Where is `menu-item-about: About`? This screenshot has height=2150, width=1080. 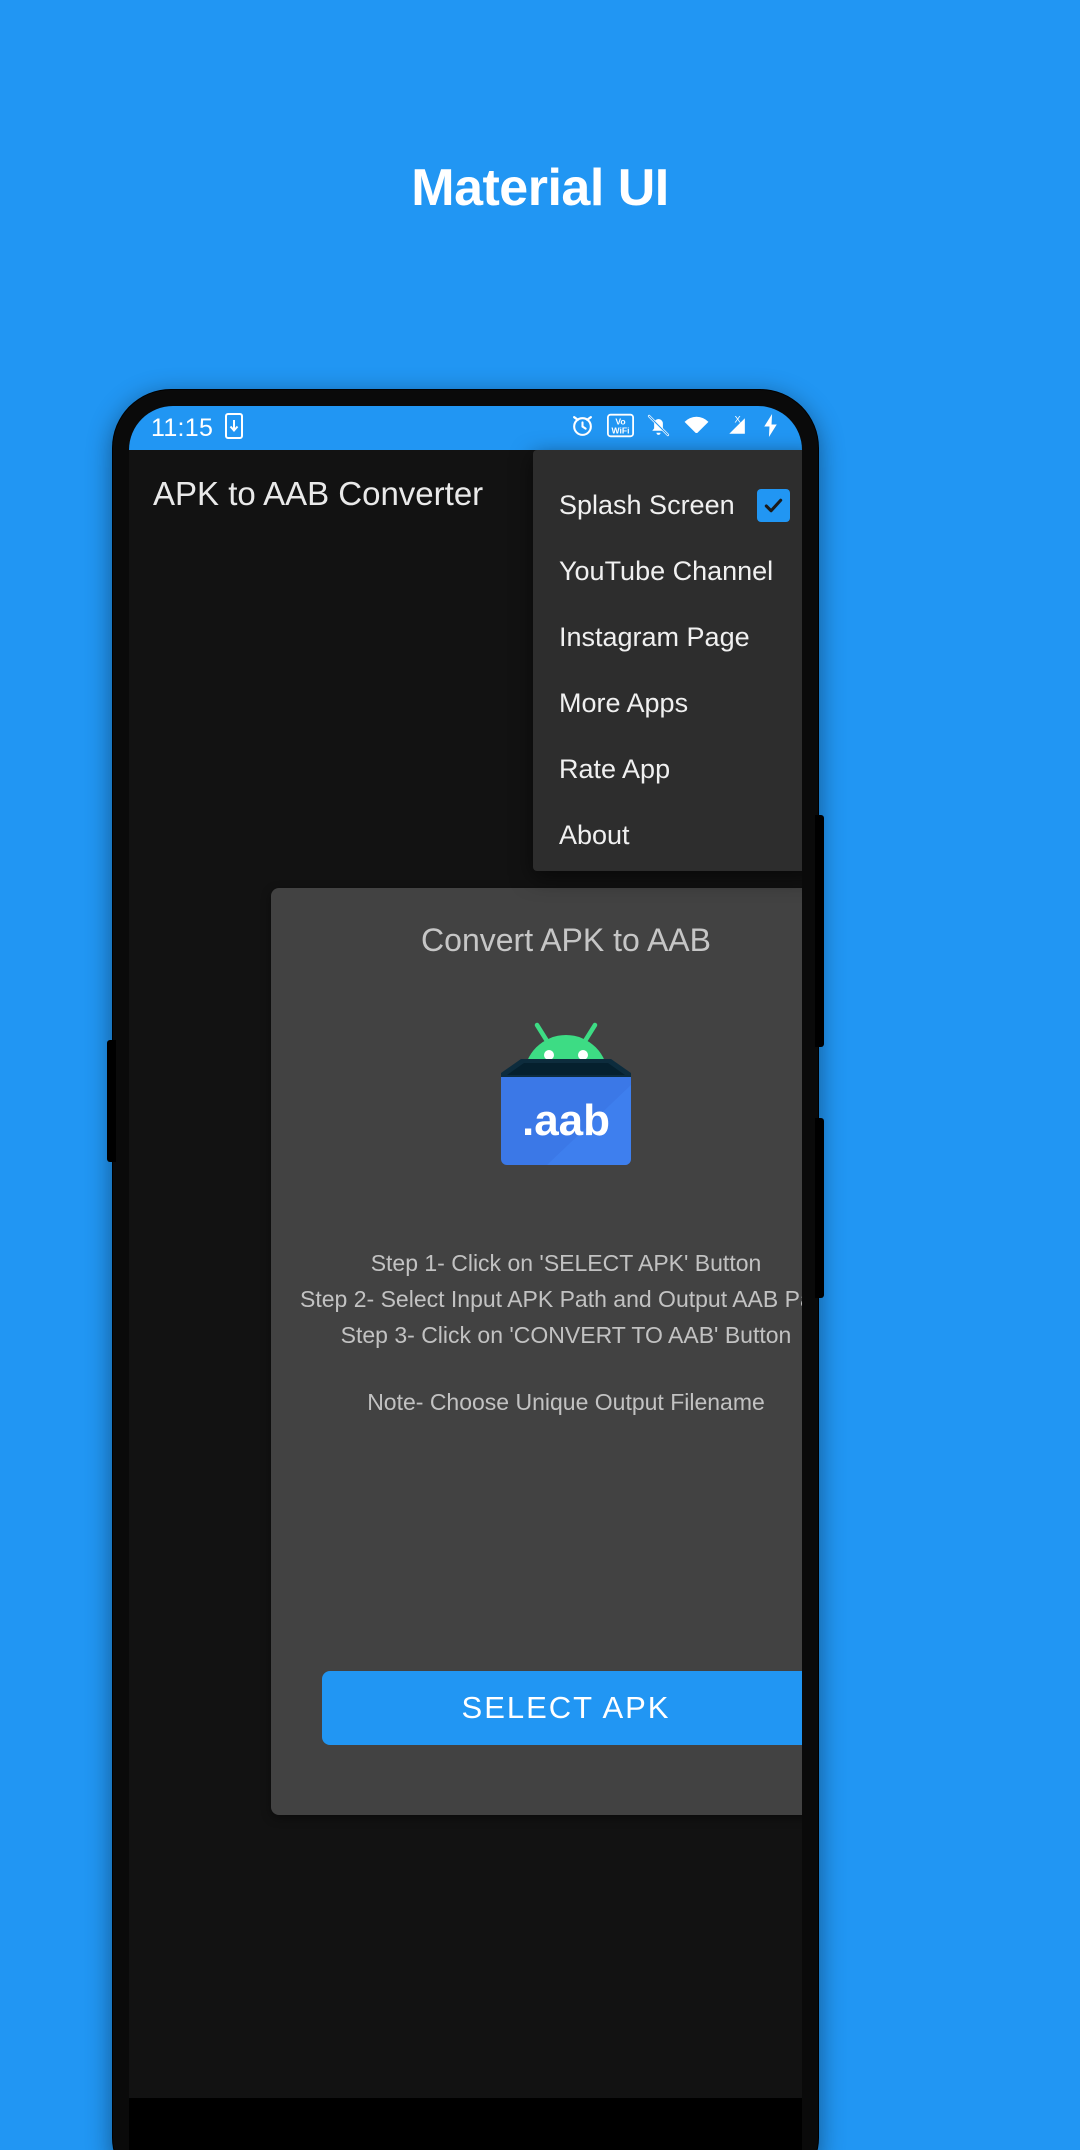 menu-item-about: About is located at coordinates (667, 835).